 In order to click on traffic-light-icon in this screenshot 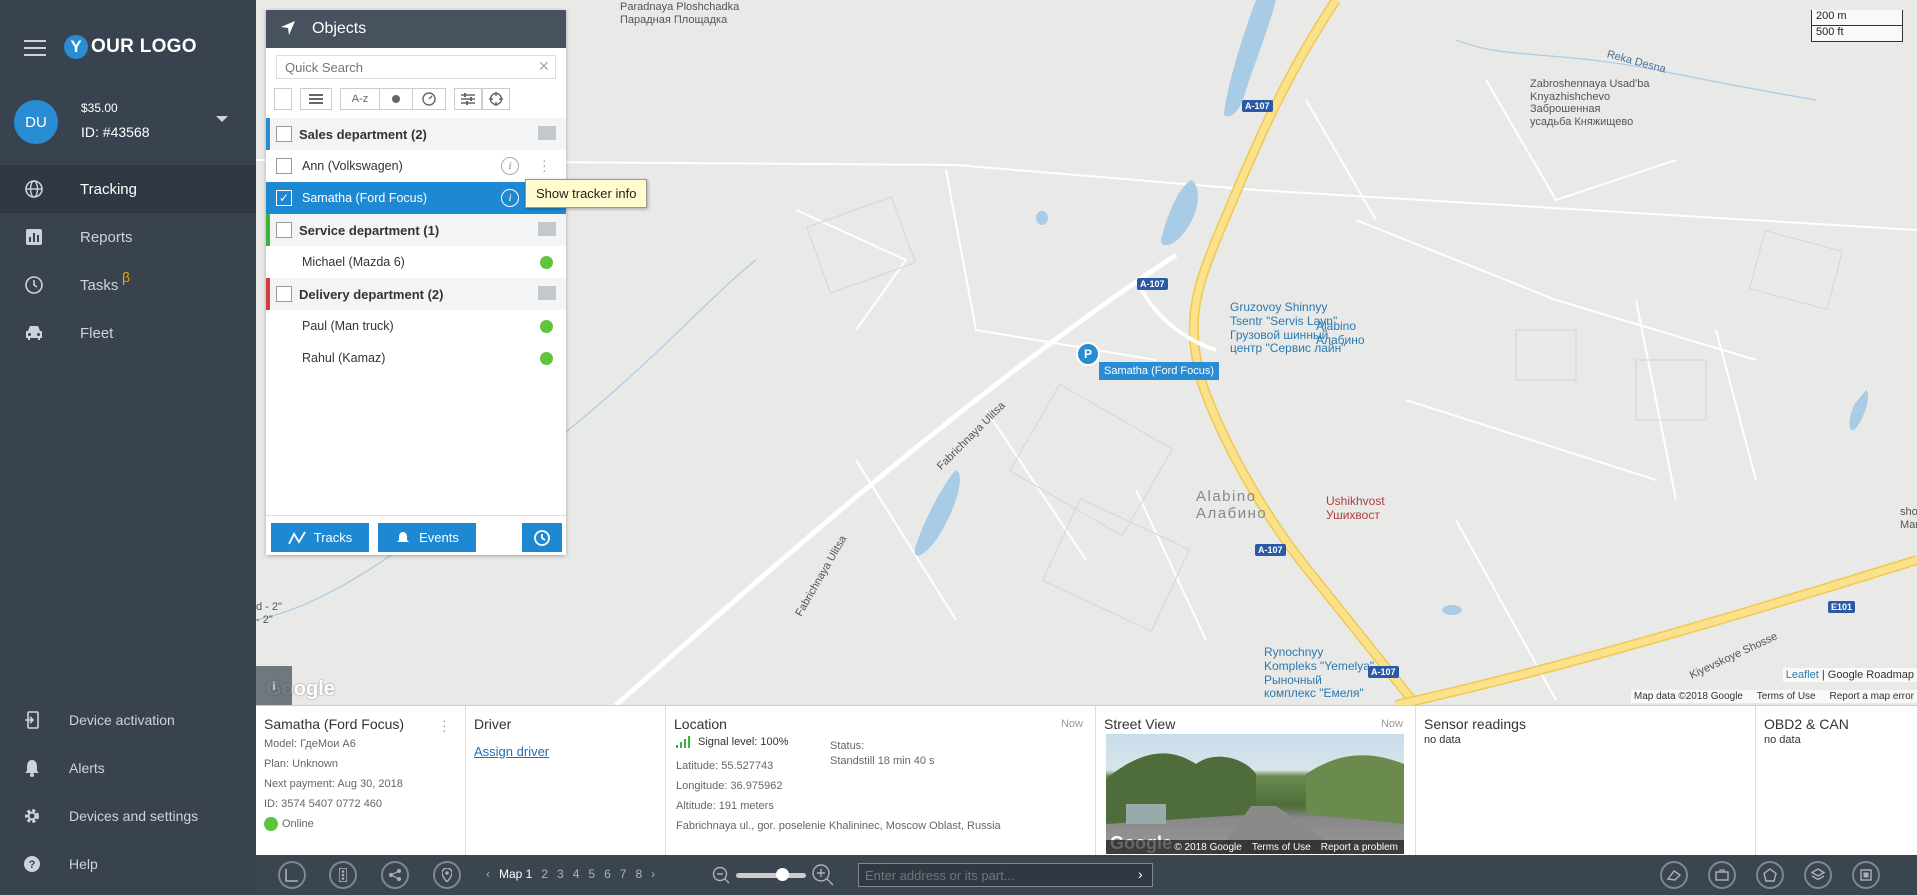, I will do `click(343, 875)`.